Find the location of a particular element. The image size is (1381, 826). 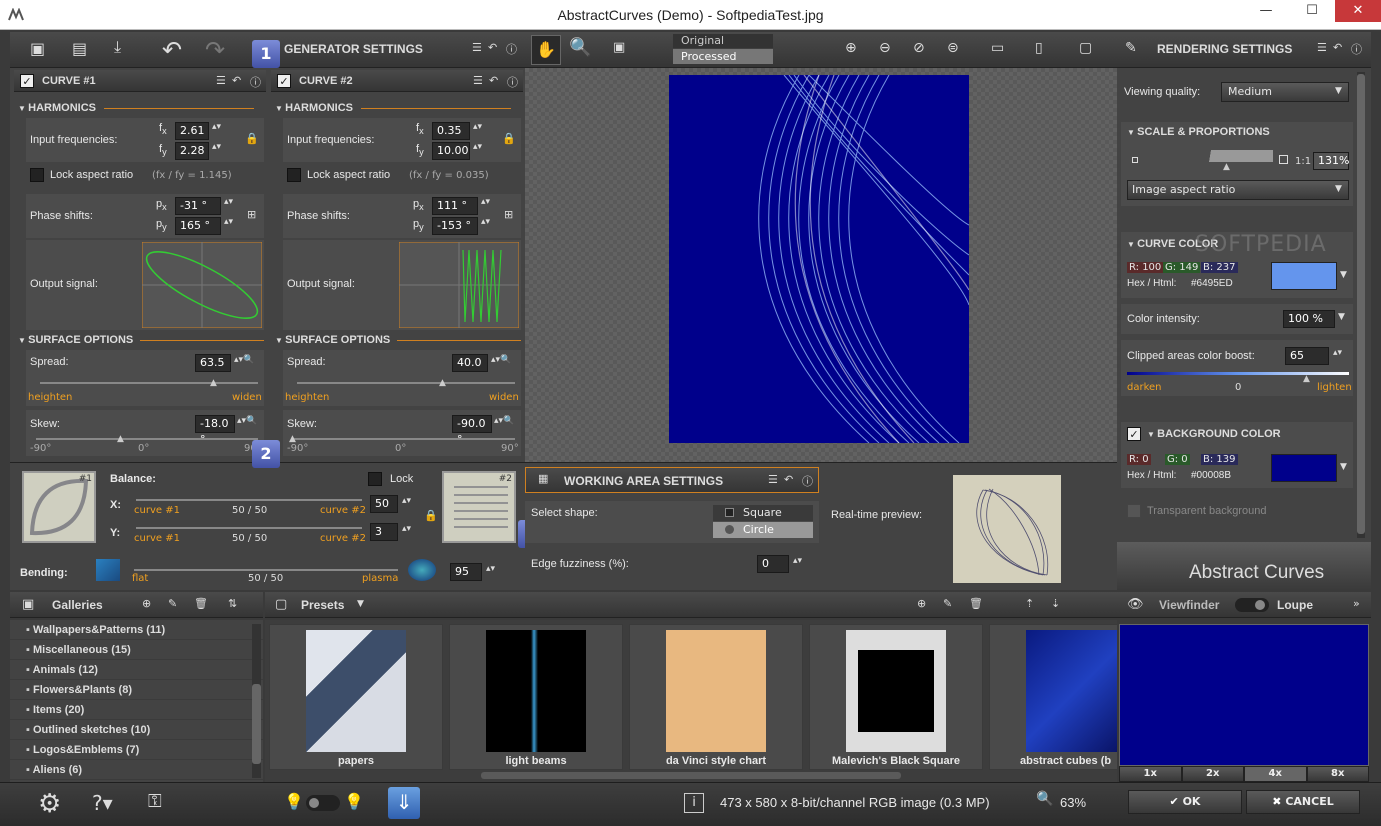

light-on-icon: 💡 is located at coordinates (354, 801).